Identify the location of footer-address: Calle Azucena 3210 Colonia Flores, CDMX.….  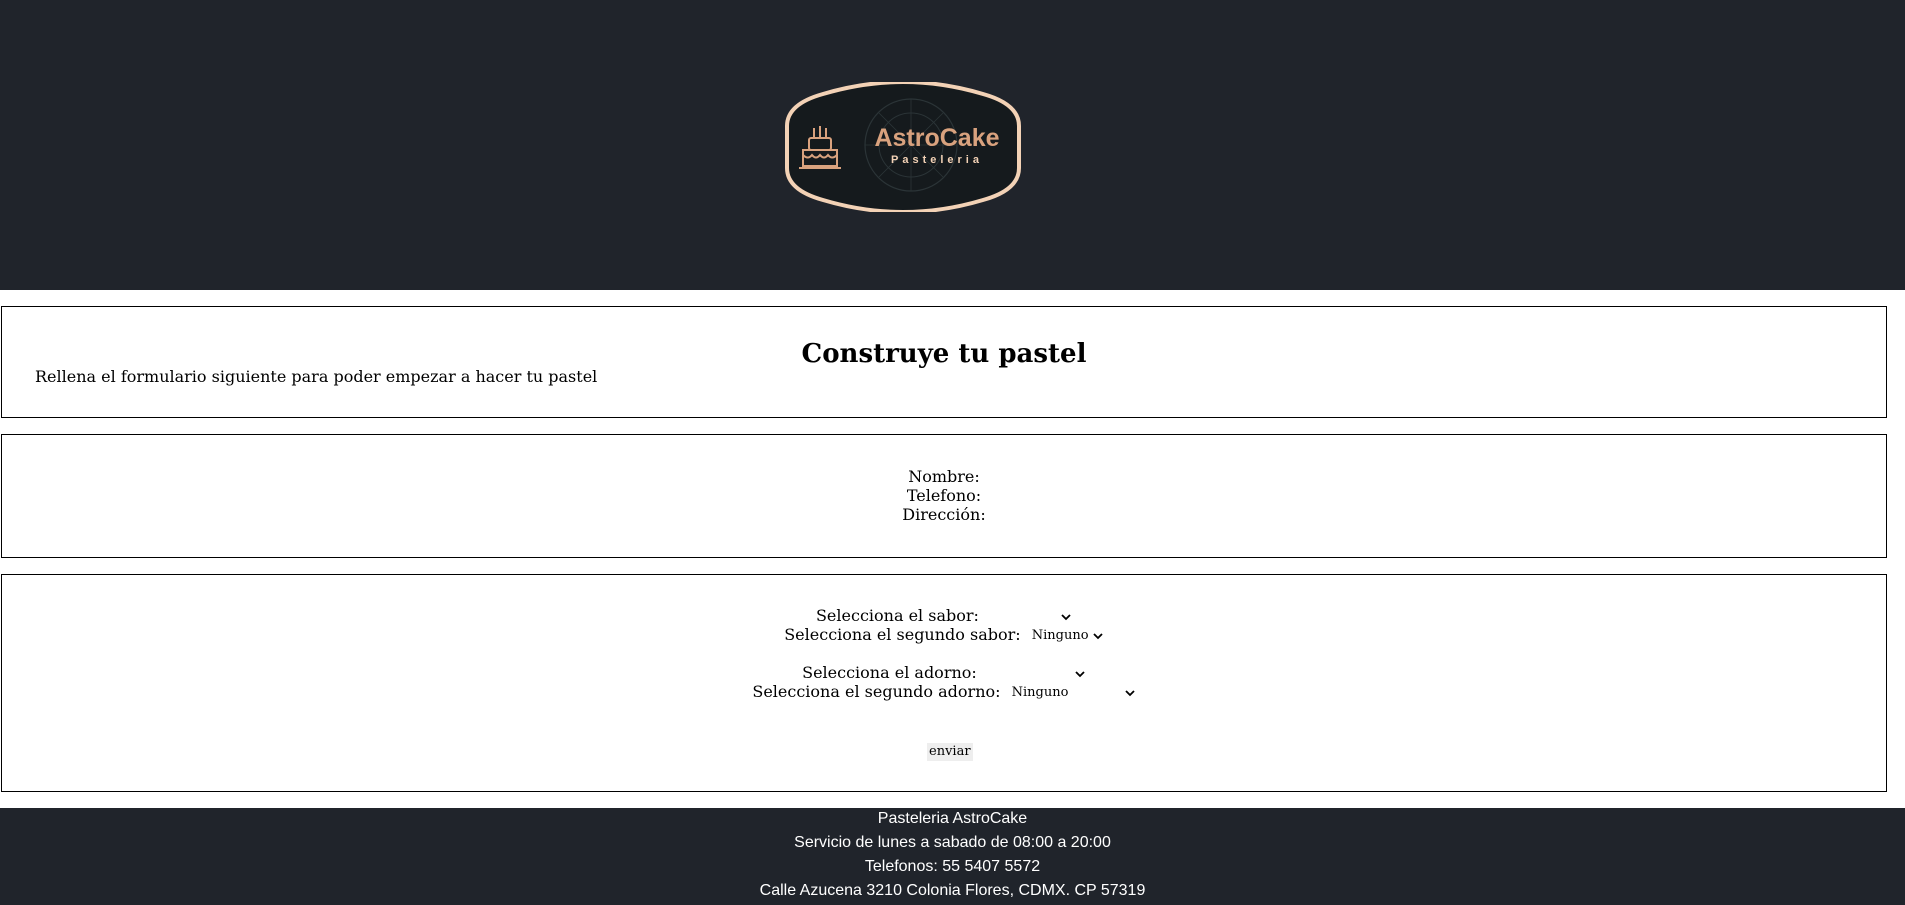
(952, 890).